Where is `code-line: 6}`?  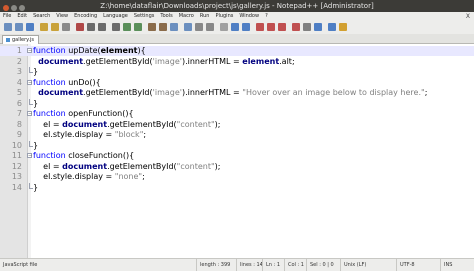 code-line: 6} is located at coordinates (237, 103).